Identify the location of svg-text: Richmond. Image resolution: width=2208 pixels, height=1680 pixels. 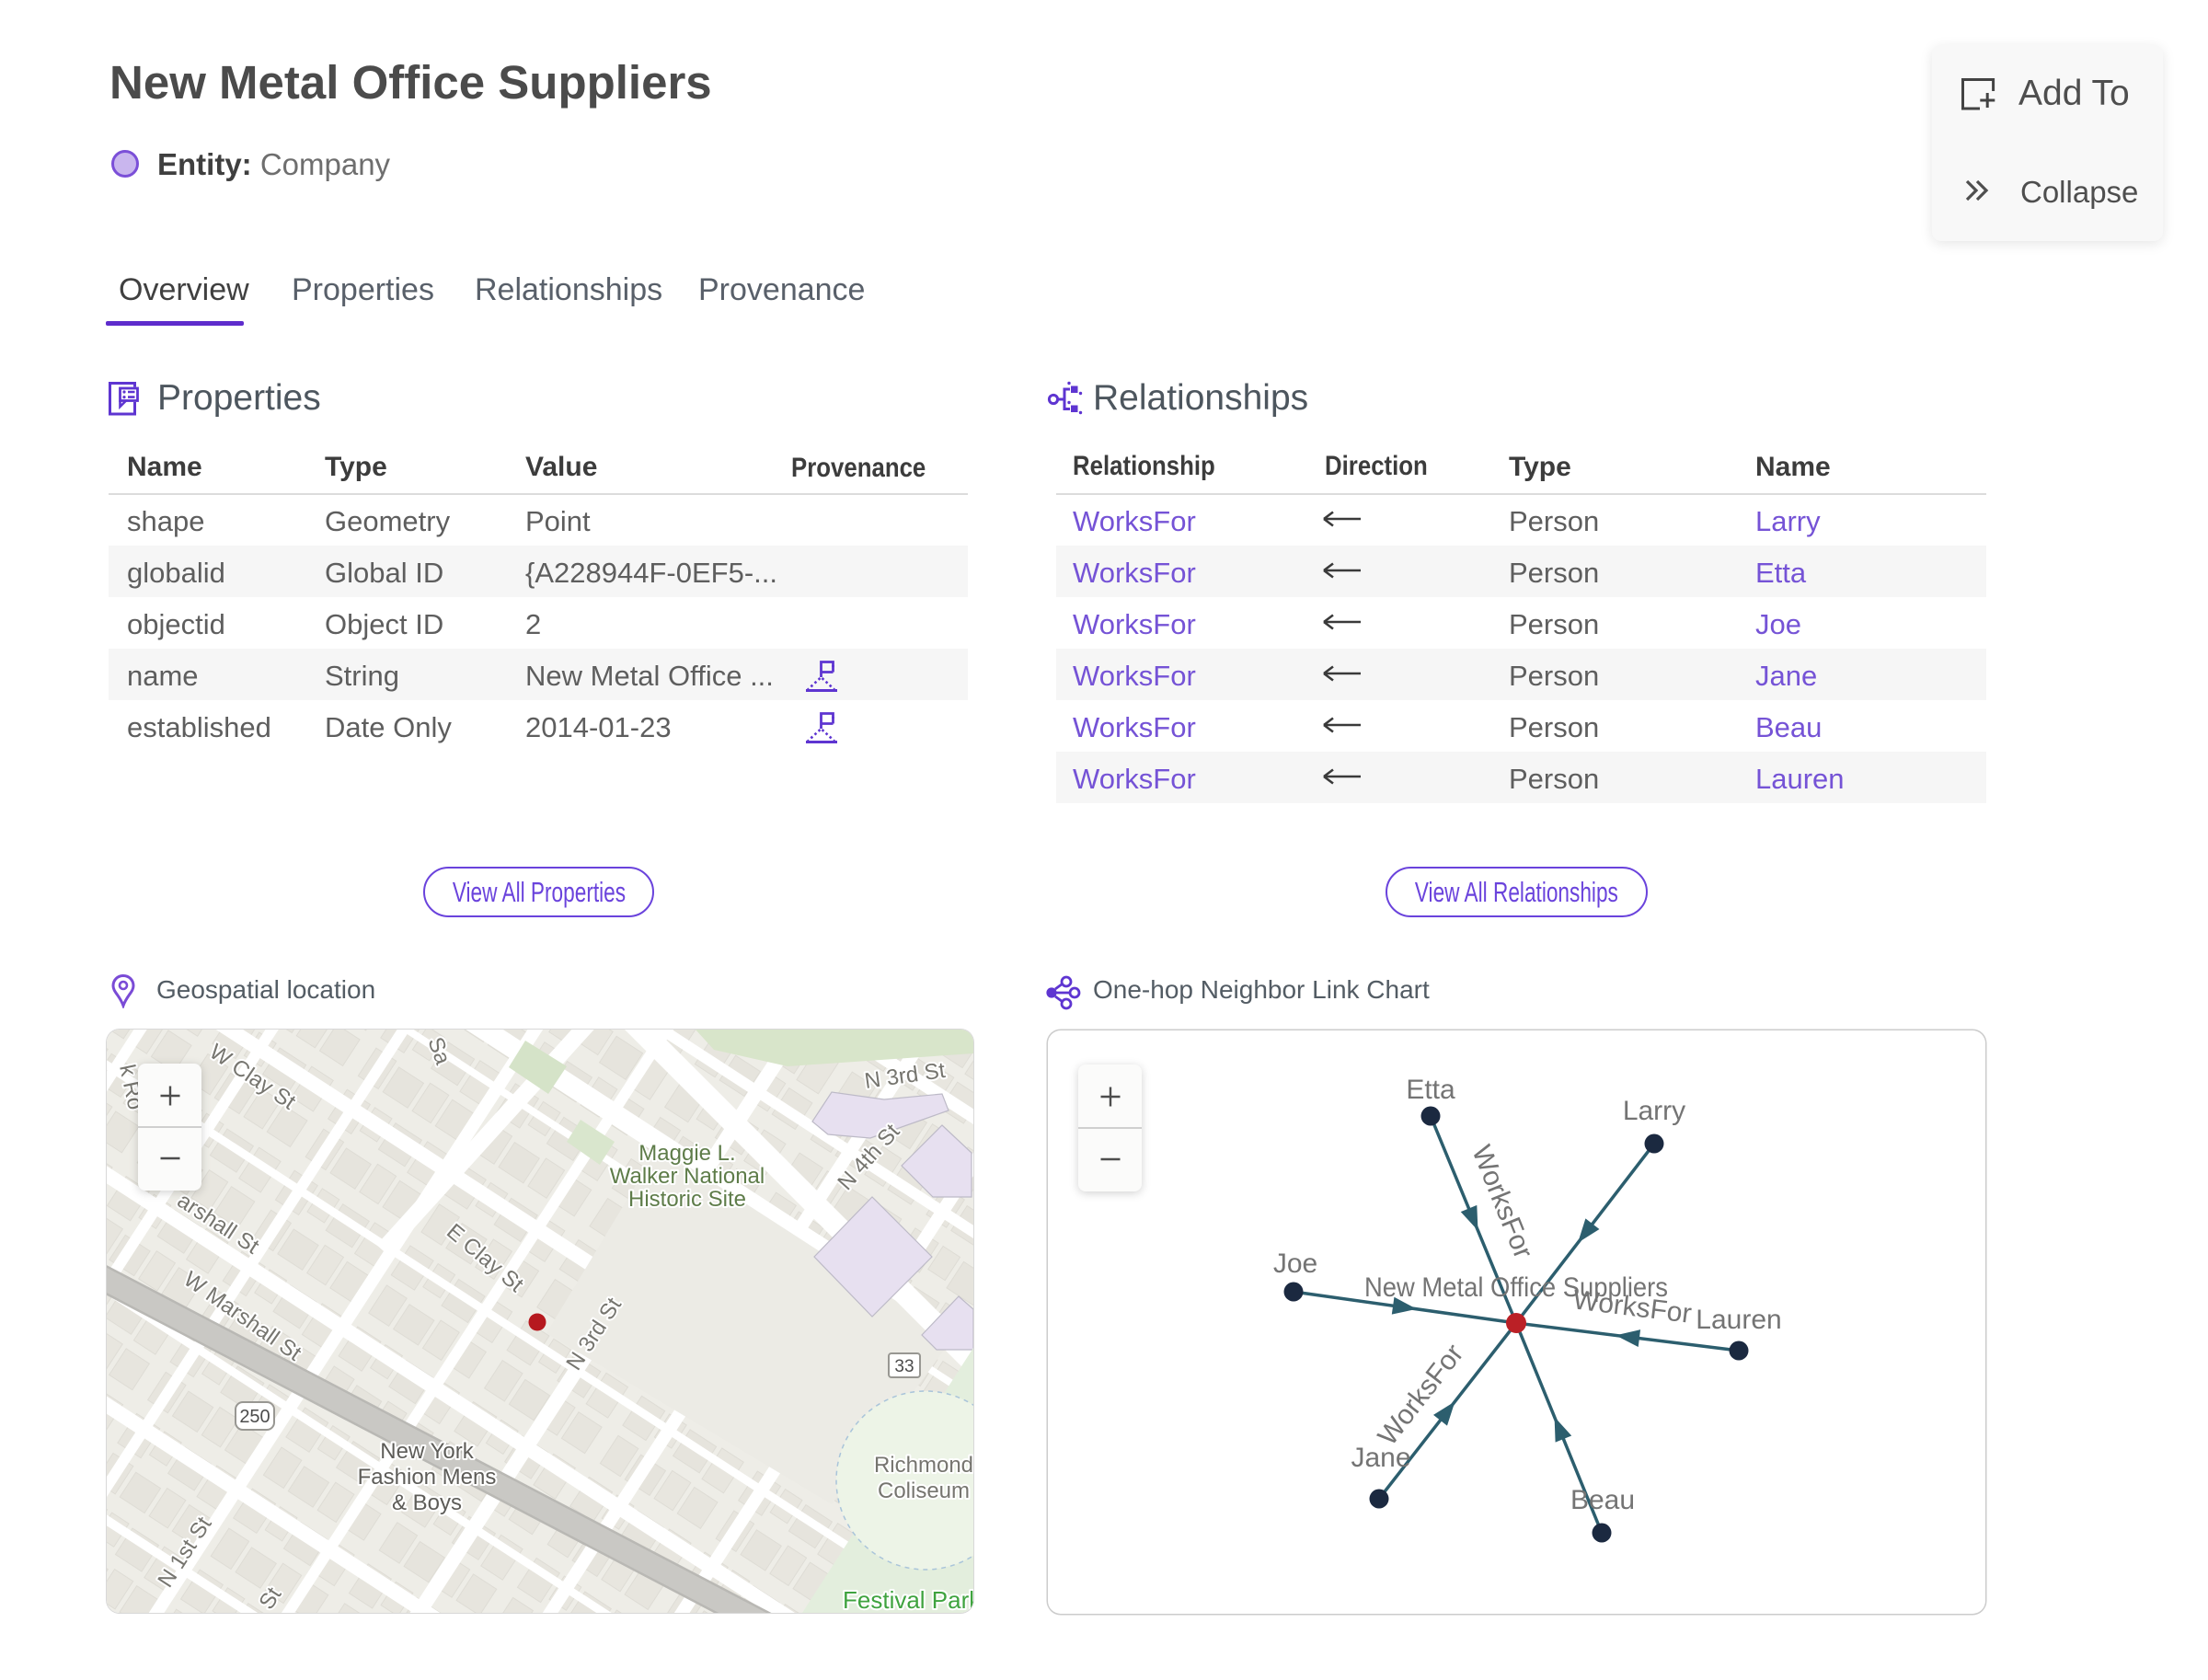
(923, 1465).